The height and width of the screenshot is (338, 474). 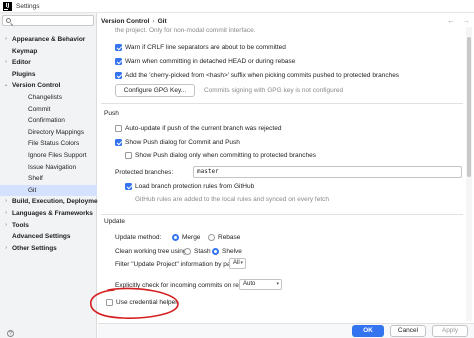 I want to click on sidebar-item-other-settings: › Other Settings, so click(x=48, y=249).